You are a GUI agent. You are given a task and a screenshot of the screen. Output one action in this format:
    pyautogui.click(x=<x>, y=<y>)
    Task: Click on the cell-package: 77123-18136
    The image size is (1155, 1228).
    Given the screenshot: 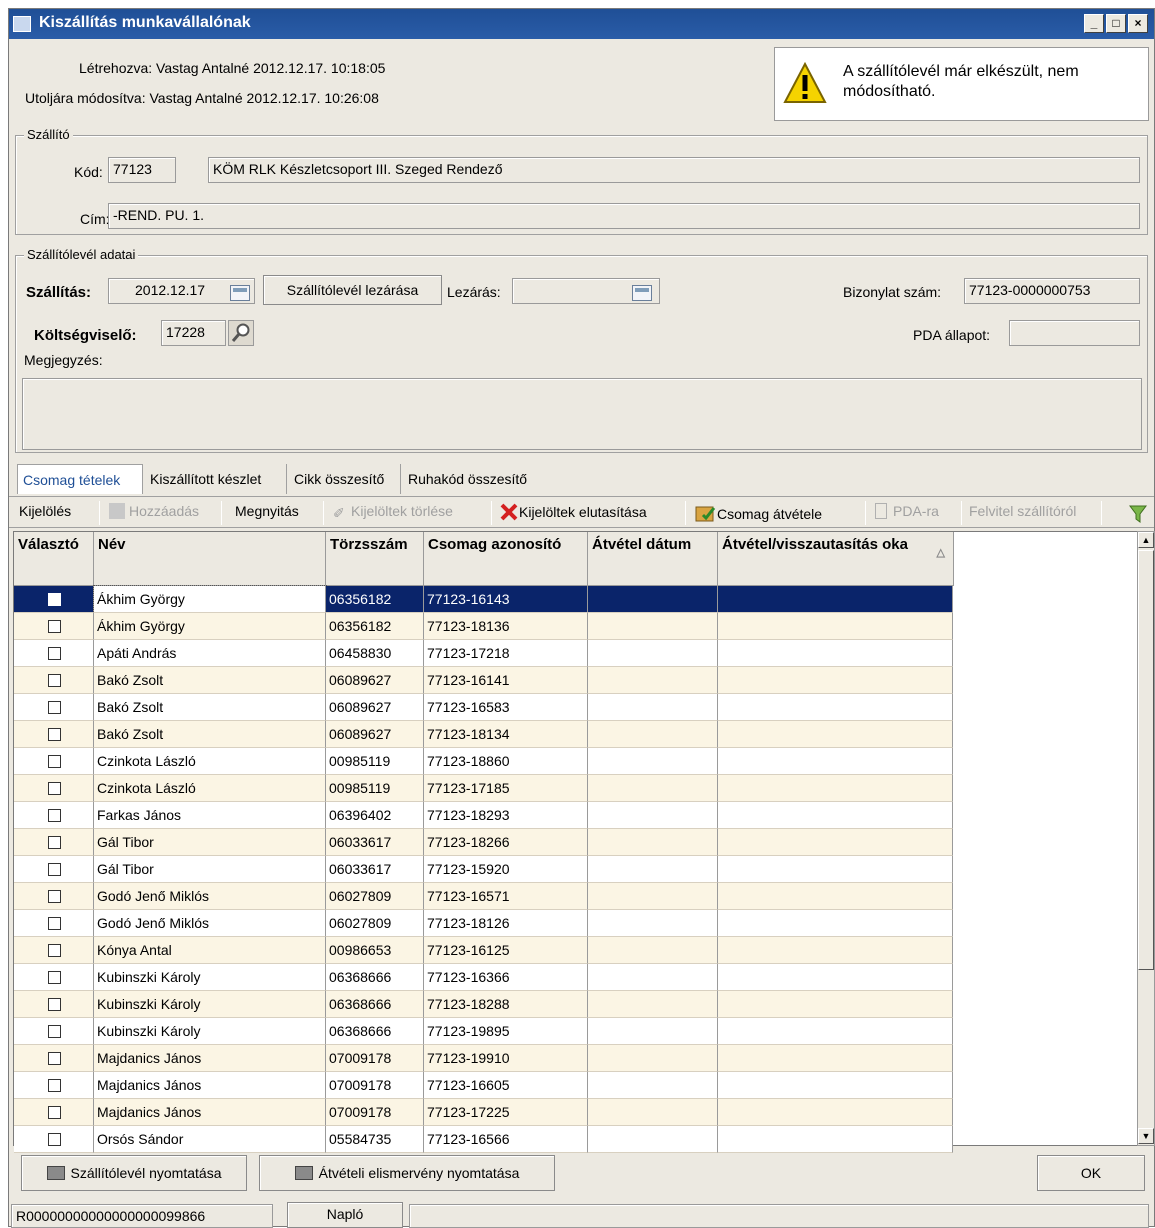 What is the action you would take?
    pyautogui.click(x=506, y=626)
    